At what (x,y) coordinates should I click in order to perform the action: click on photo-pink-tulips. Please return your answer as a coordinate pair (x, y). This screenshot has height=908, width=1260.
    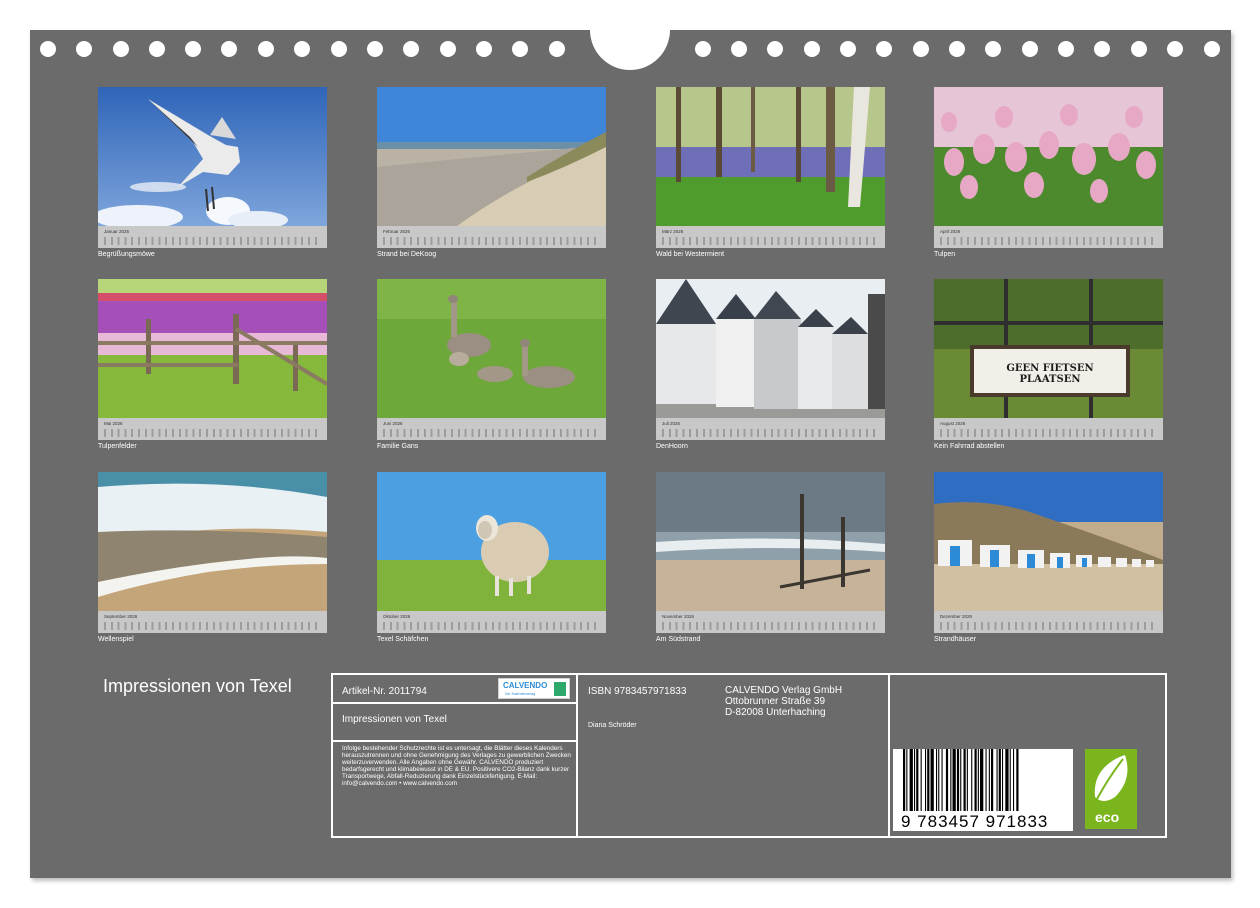
    Looking at the image, I should click on (1048, 156).